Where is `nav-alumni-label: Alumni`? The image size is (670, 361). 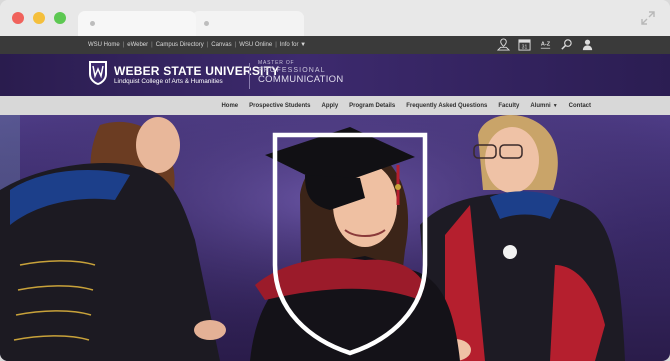
nav-alumni-label: Alumni is located at coordinates (540, 105).